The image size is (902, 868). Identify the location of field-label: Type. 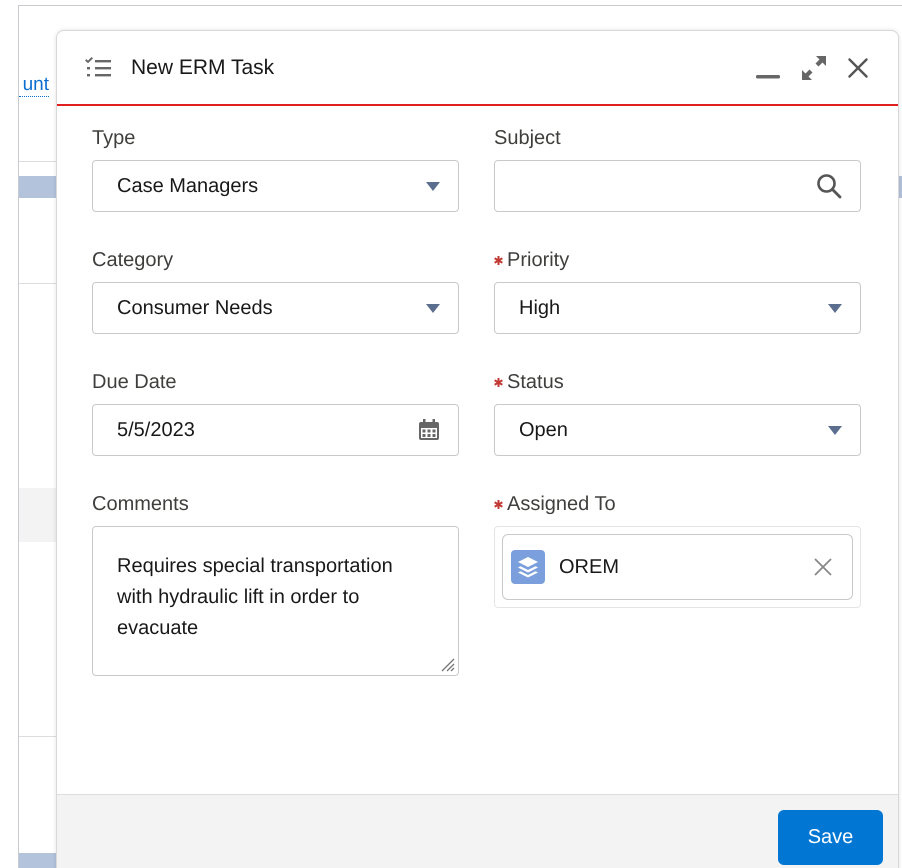
(114, 138).